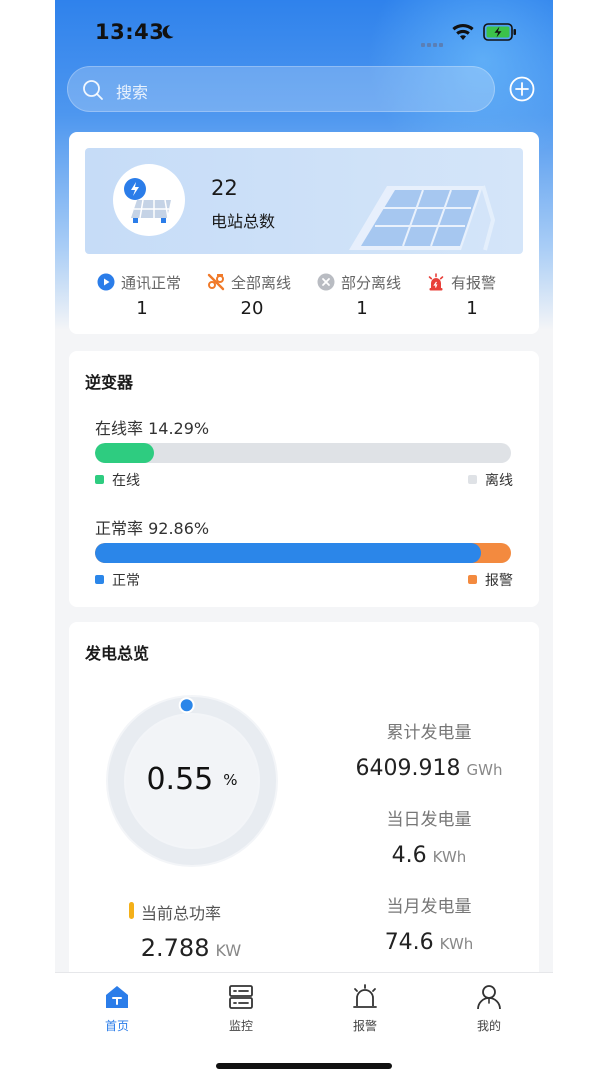 This screenshot has height=1080, width=607. What do you see at coordinates (132, 91) in the screenshot?
I see `search-input: 搜索` at bounding box center [132, 91].